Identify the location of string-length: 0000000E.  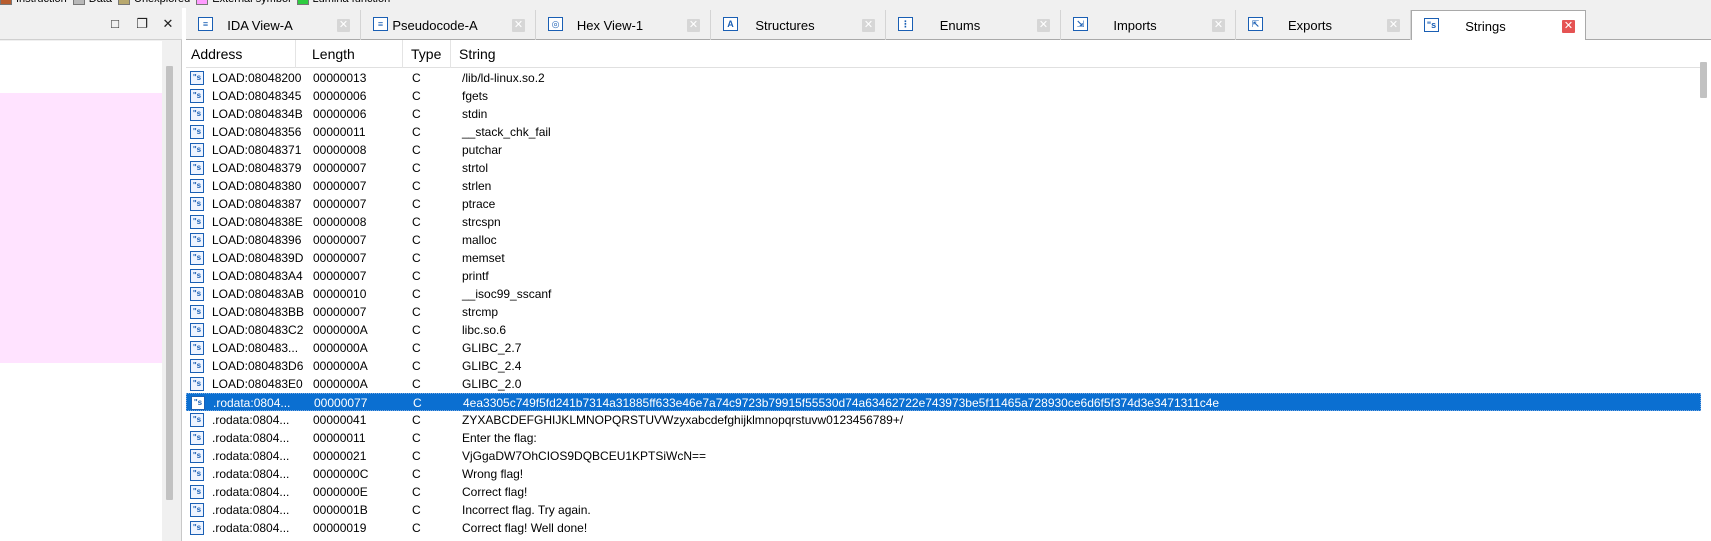
(340, 492).